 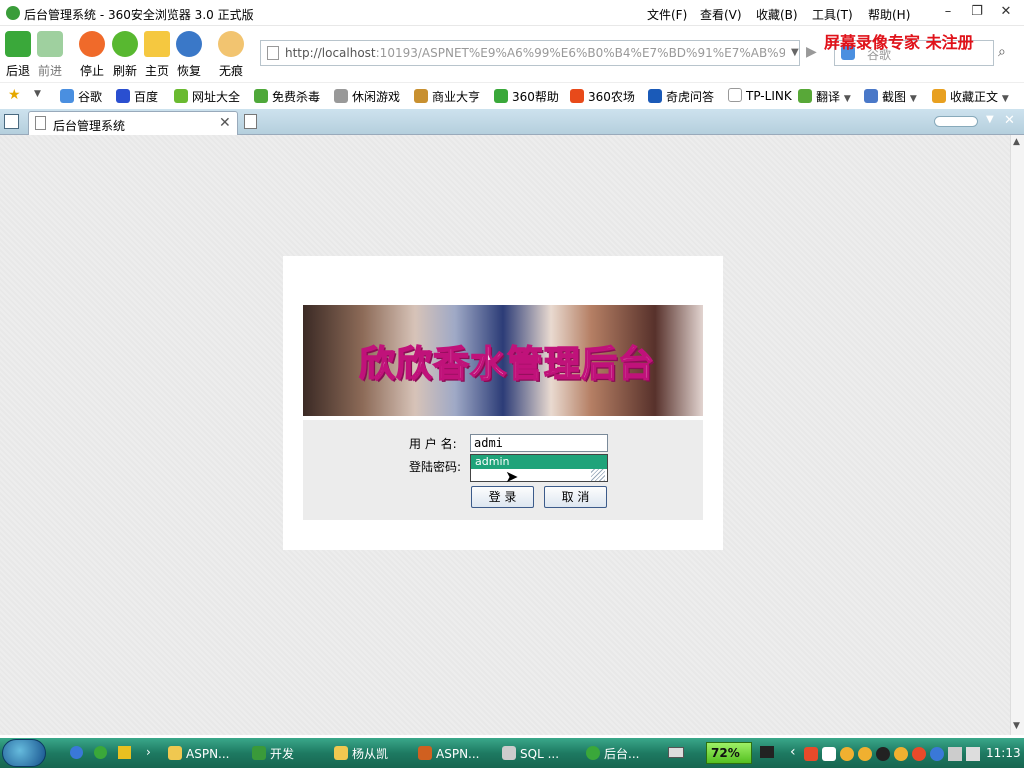 I want to click on fav-google: 谷歌, so click(x=81, y=96).